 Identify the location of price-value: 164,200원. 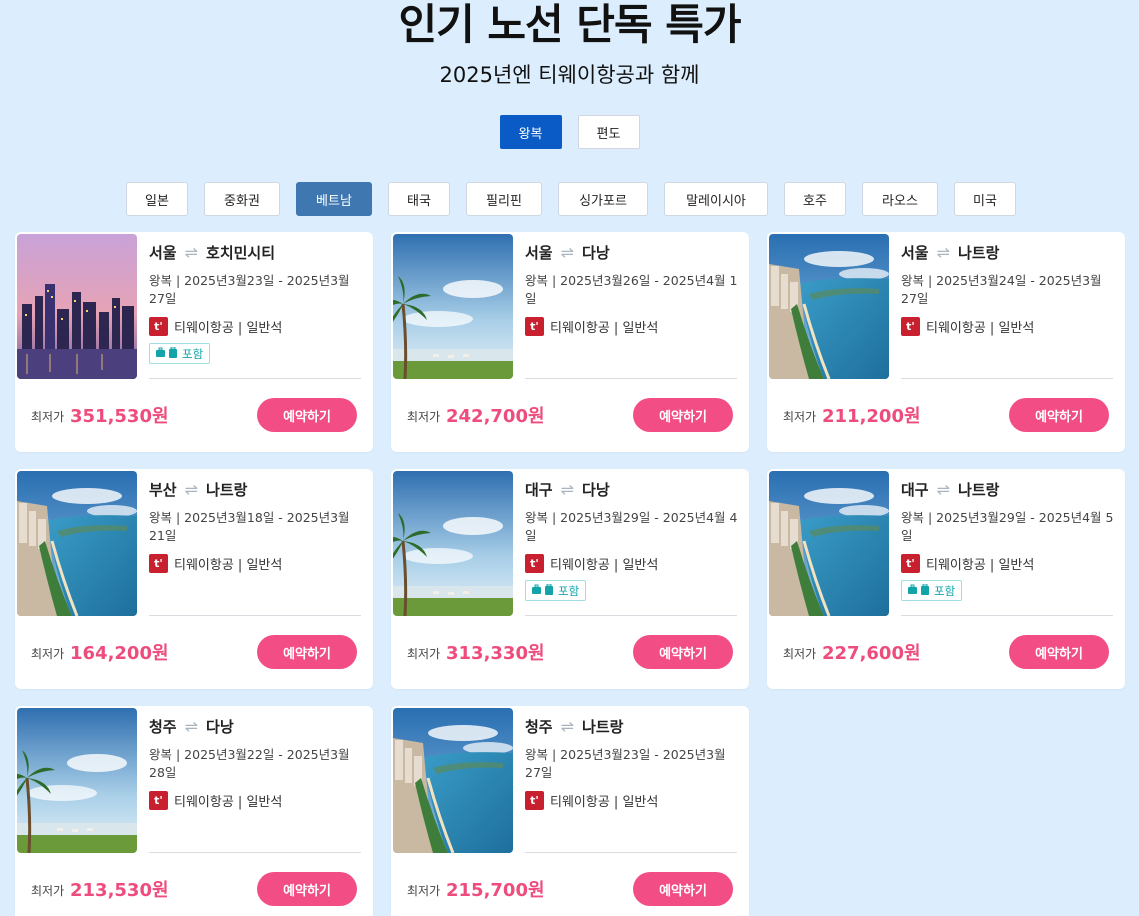
(119, 653).